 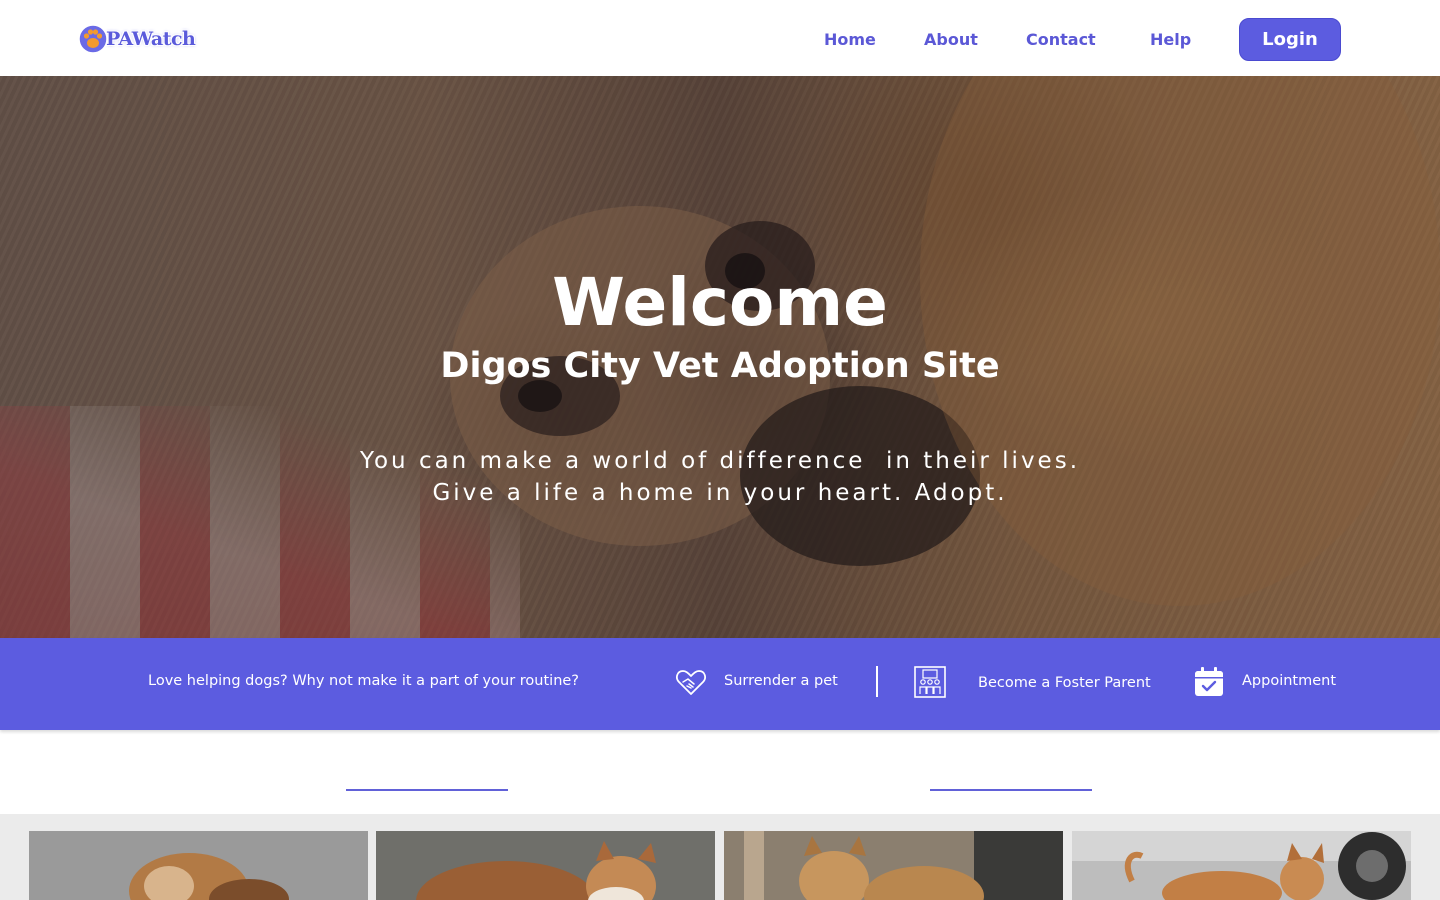 I want to click on foster-parent-link: Become a Foster Parent, so click(x=1064, y=683).